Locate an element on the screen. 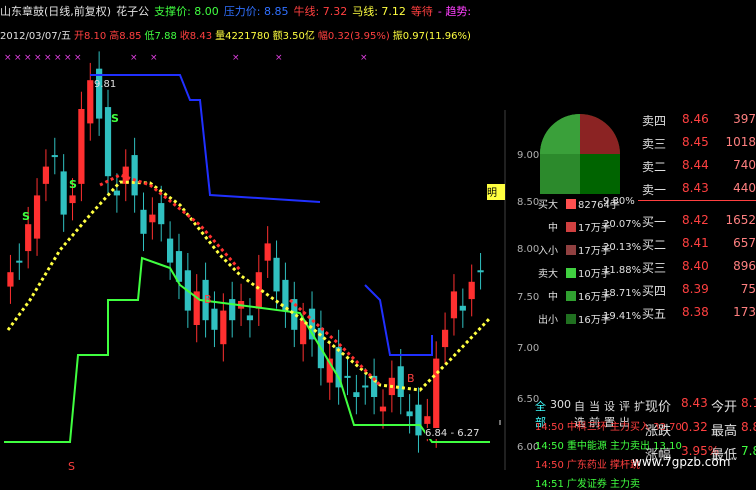 This screenshot has height=490, width=756. order-qty: 1652 is located at coordinates (740, 220).